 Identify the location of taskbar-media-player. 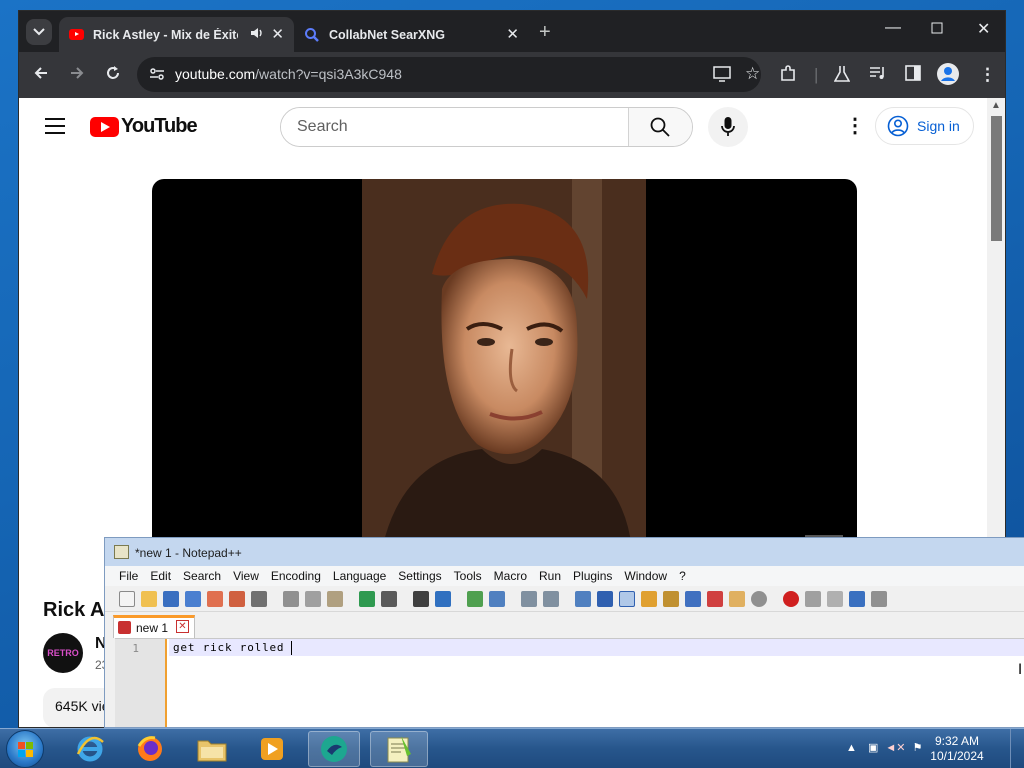
(272, 749).